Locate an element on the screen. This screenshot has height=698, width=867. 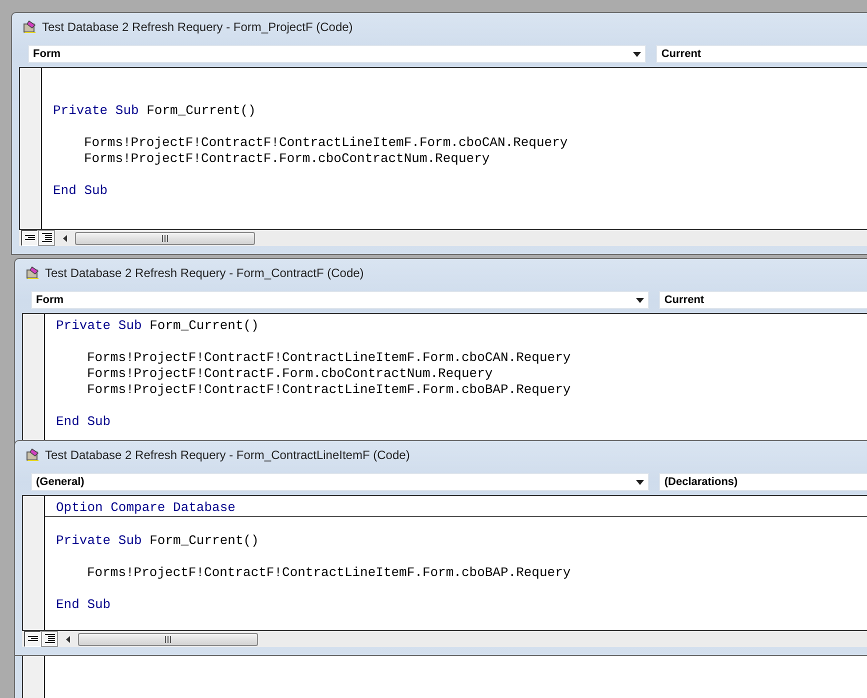
window-title: Test Database 2 Refresh Requery - Form_ContractF (Code) is located at coordinates (204, 273).